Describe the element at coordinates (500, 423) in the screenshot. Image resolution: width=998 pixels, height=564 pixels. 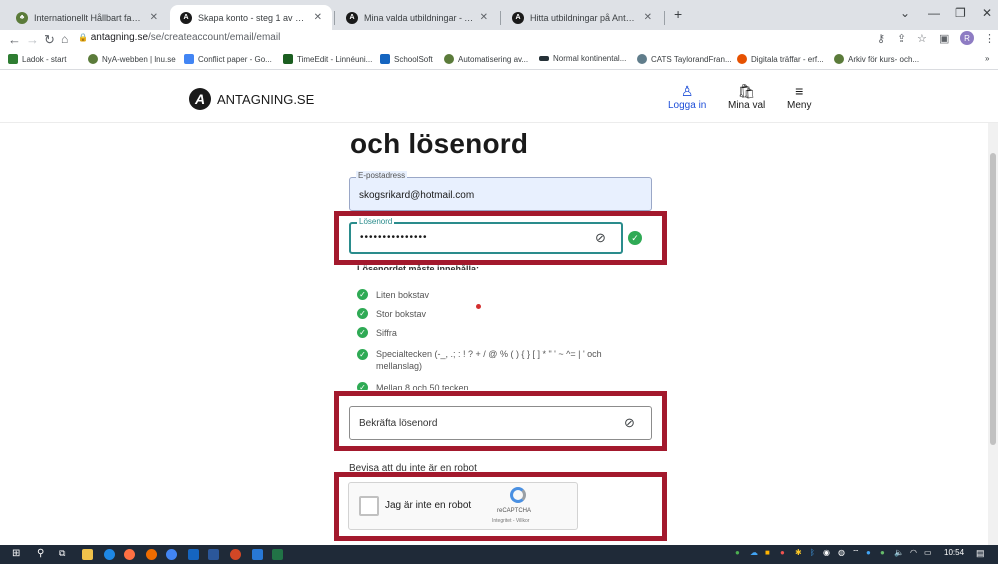
I see `confirm-password-field: Bekräfta lösenord ⊘` at that location.